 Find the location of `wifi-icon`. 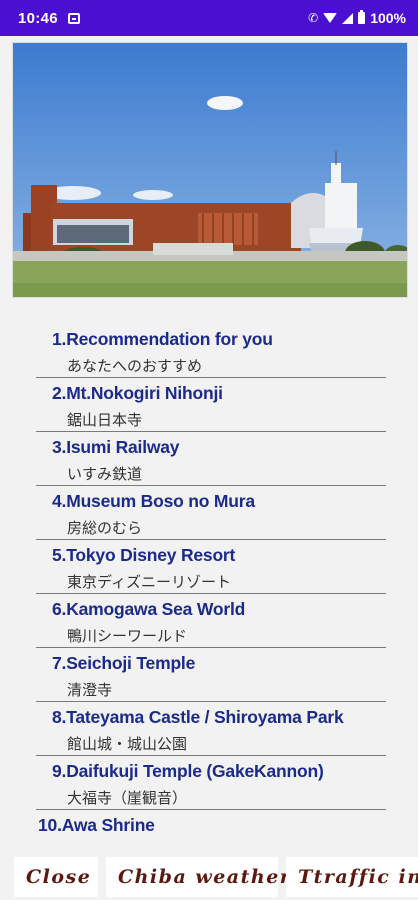

wifi-icon is located at coordinates (330, 18).